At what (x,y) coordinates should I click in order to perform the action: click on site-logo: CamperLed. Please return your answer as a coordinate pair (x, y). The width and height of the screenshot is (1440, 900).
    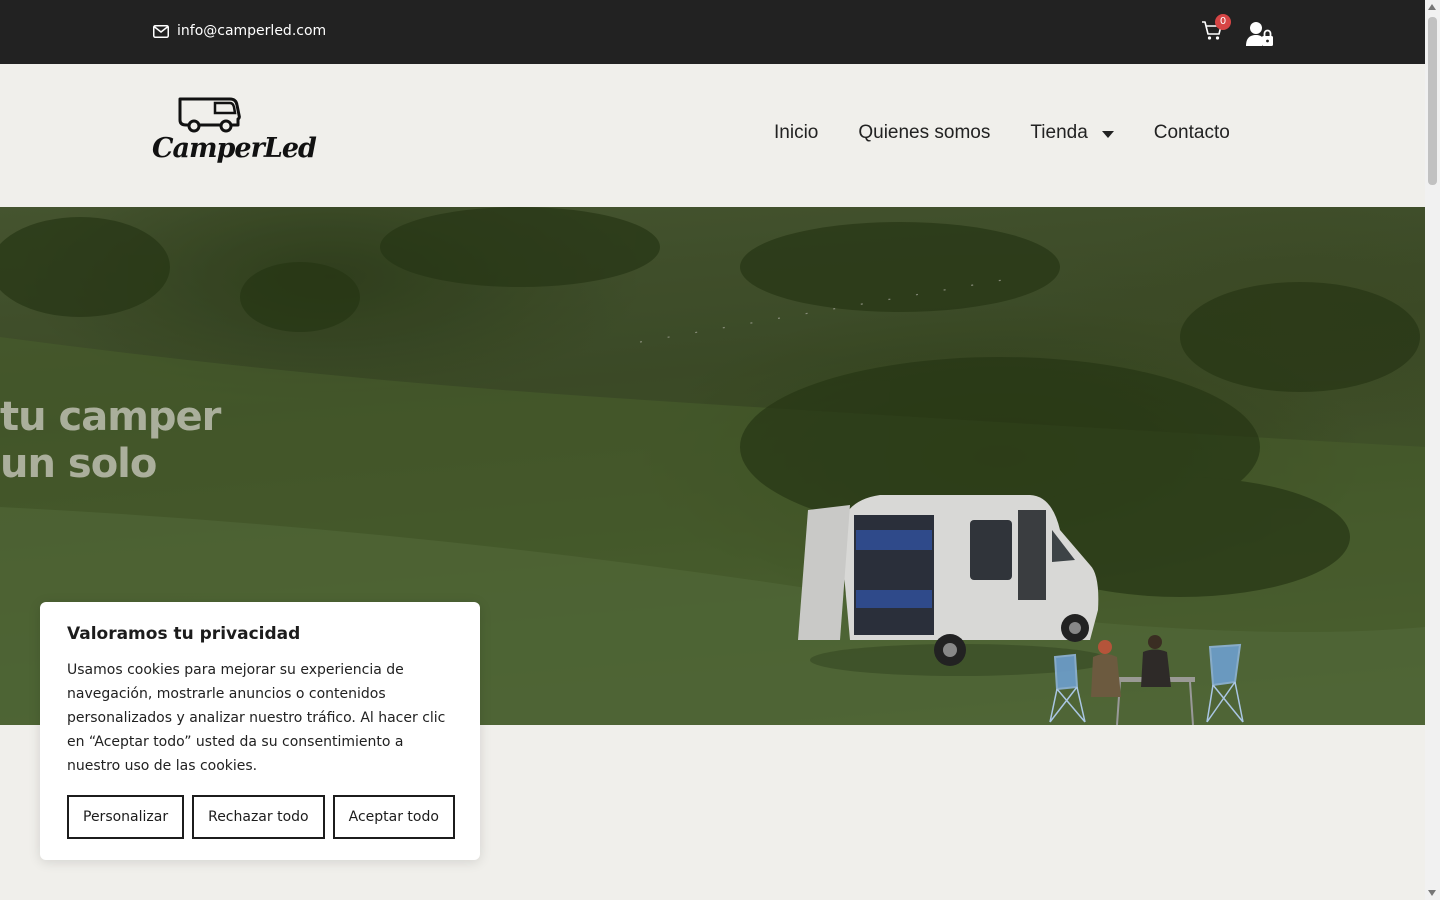
    Looking at the image, I should click on (234, 135).